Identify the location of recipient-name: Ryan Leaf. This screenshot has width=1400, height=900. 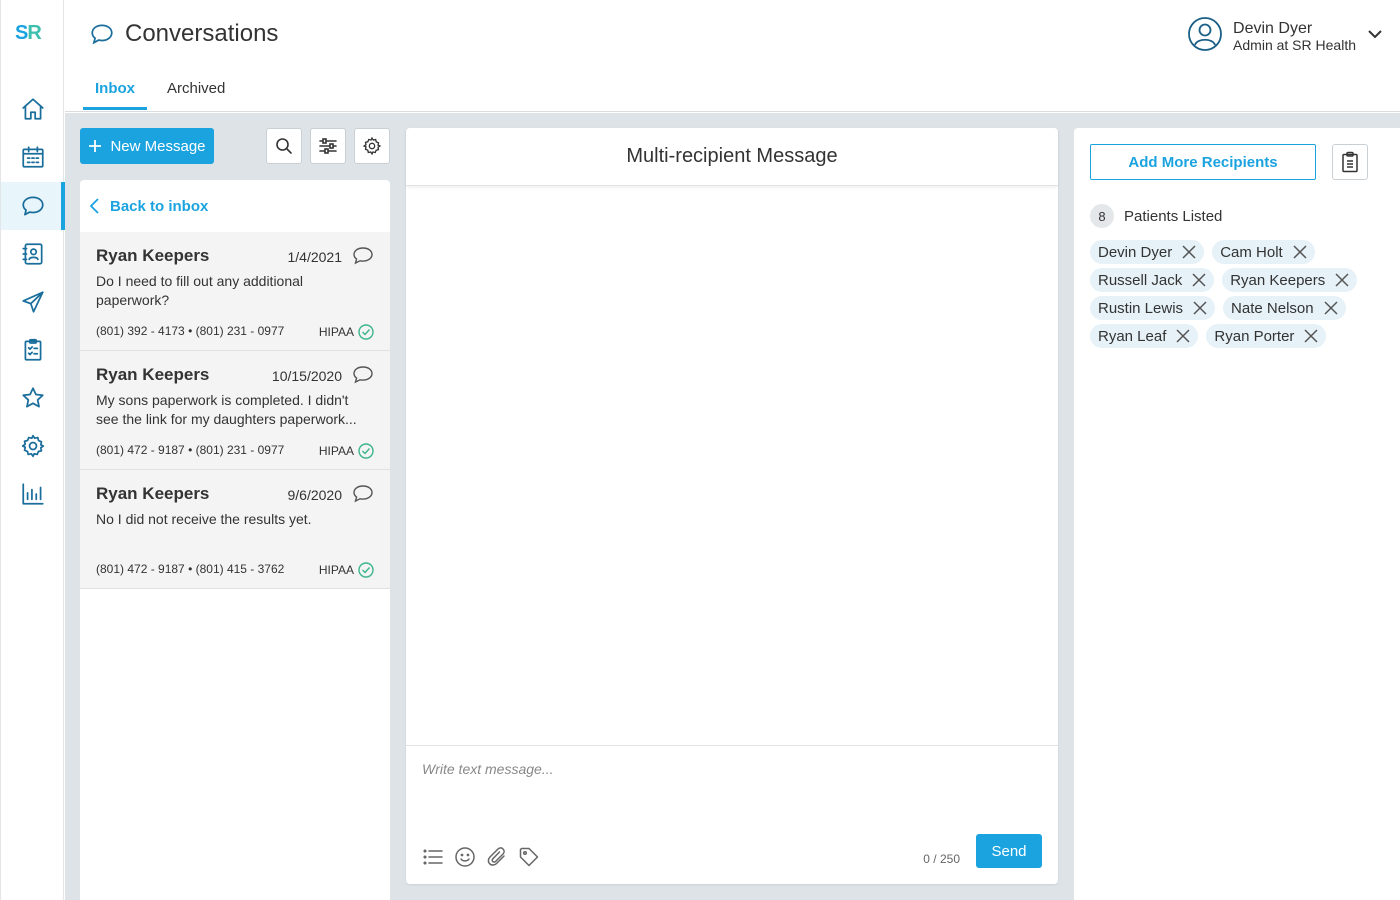
(1132, 336).